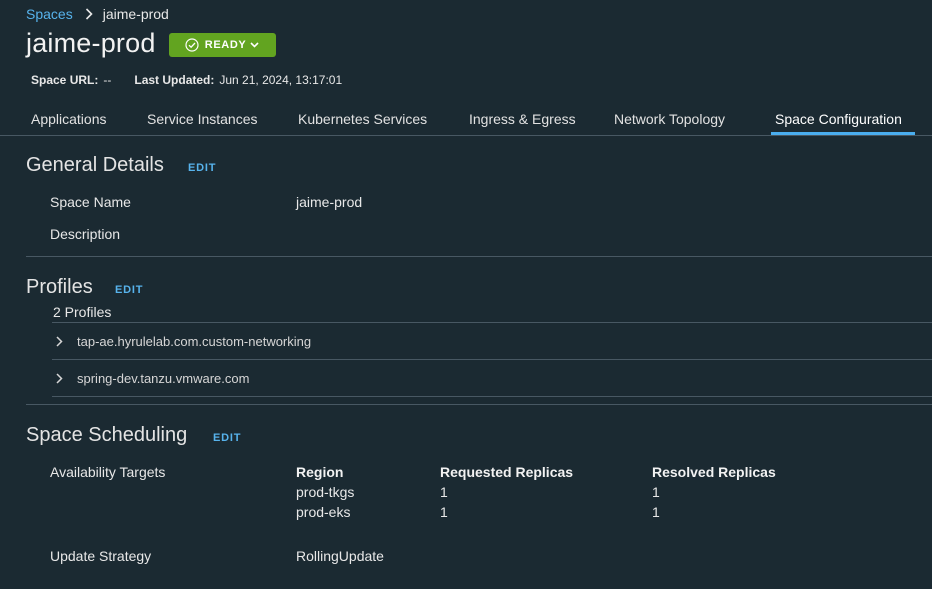  I want to click on profile-name: tap-ae.hyrulelab.com.custom-networking, so click(194, 341).